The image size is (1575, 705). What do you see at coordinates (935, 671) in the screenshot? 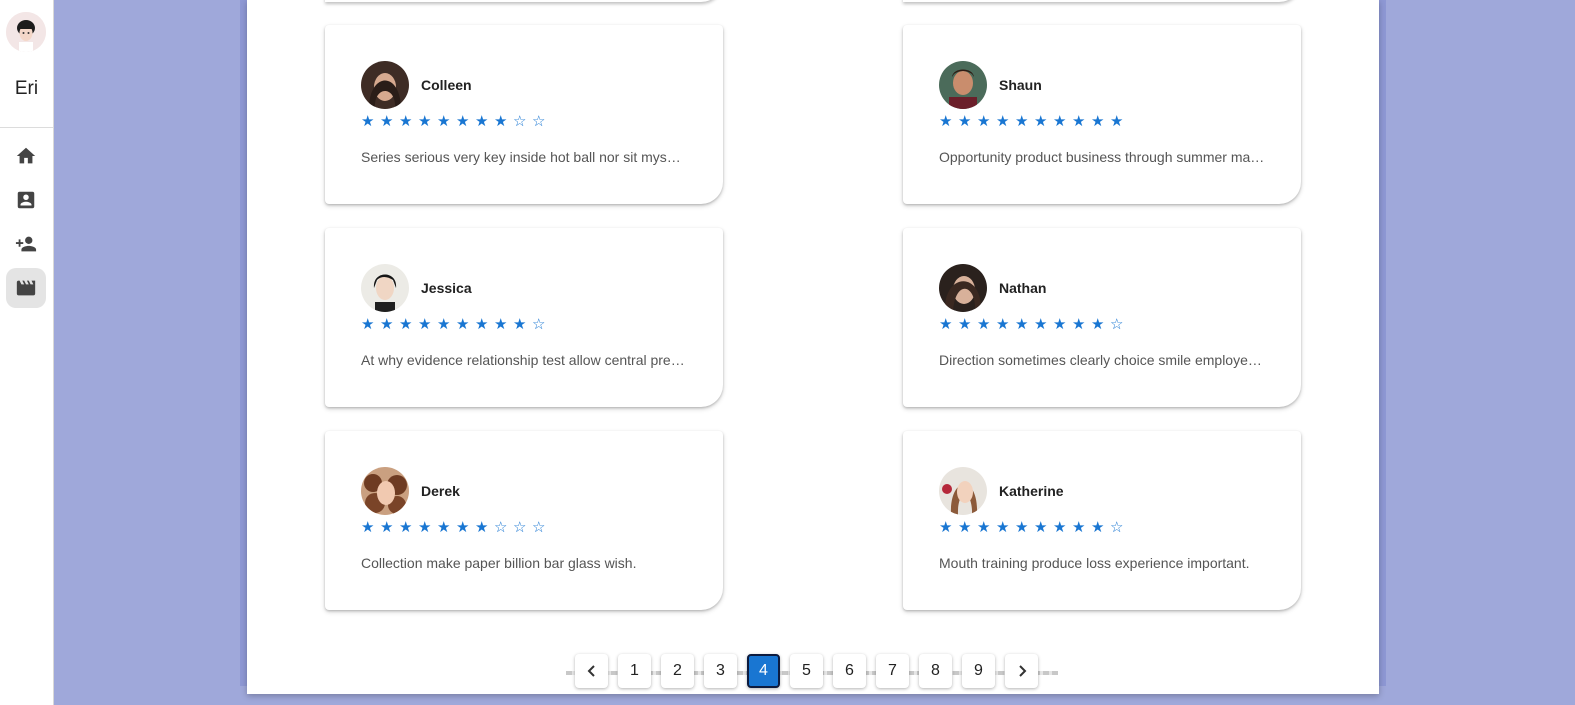
I see `page-button-8: 8` at bounding box center [935, 671].